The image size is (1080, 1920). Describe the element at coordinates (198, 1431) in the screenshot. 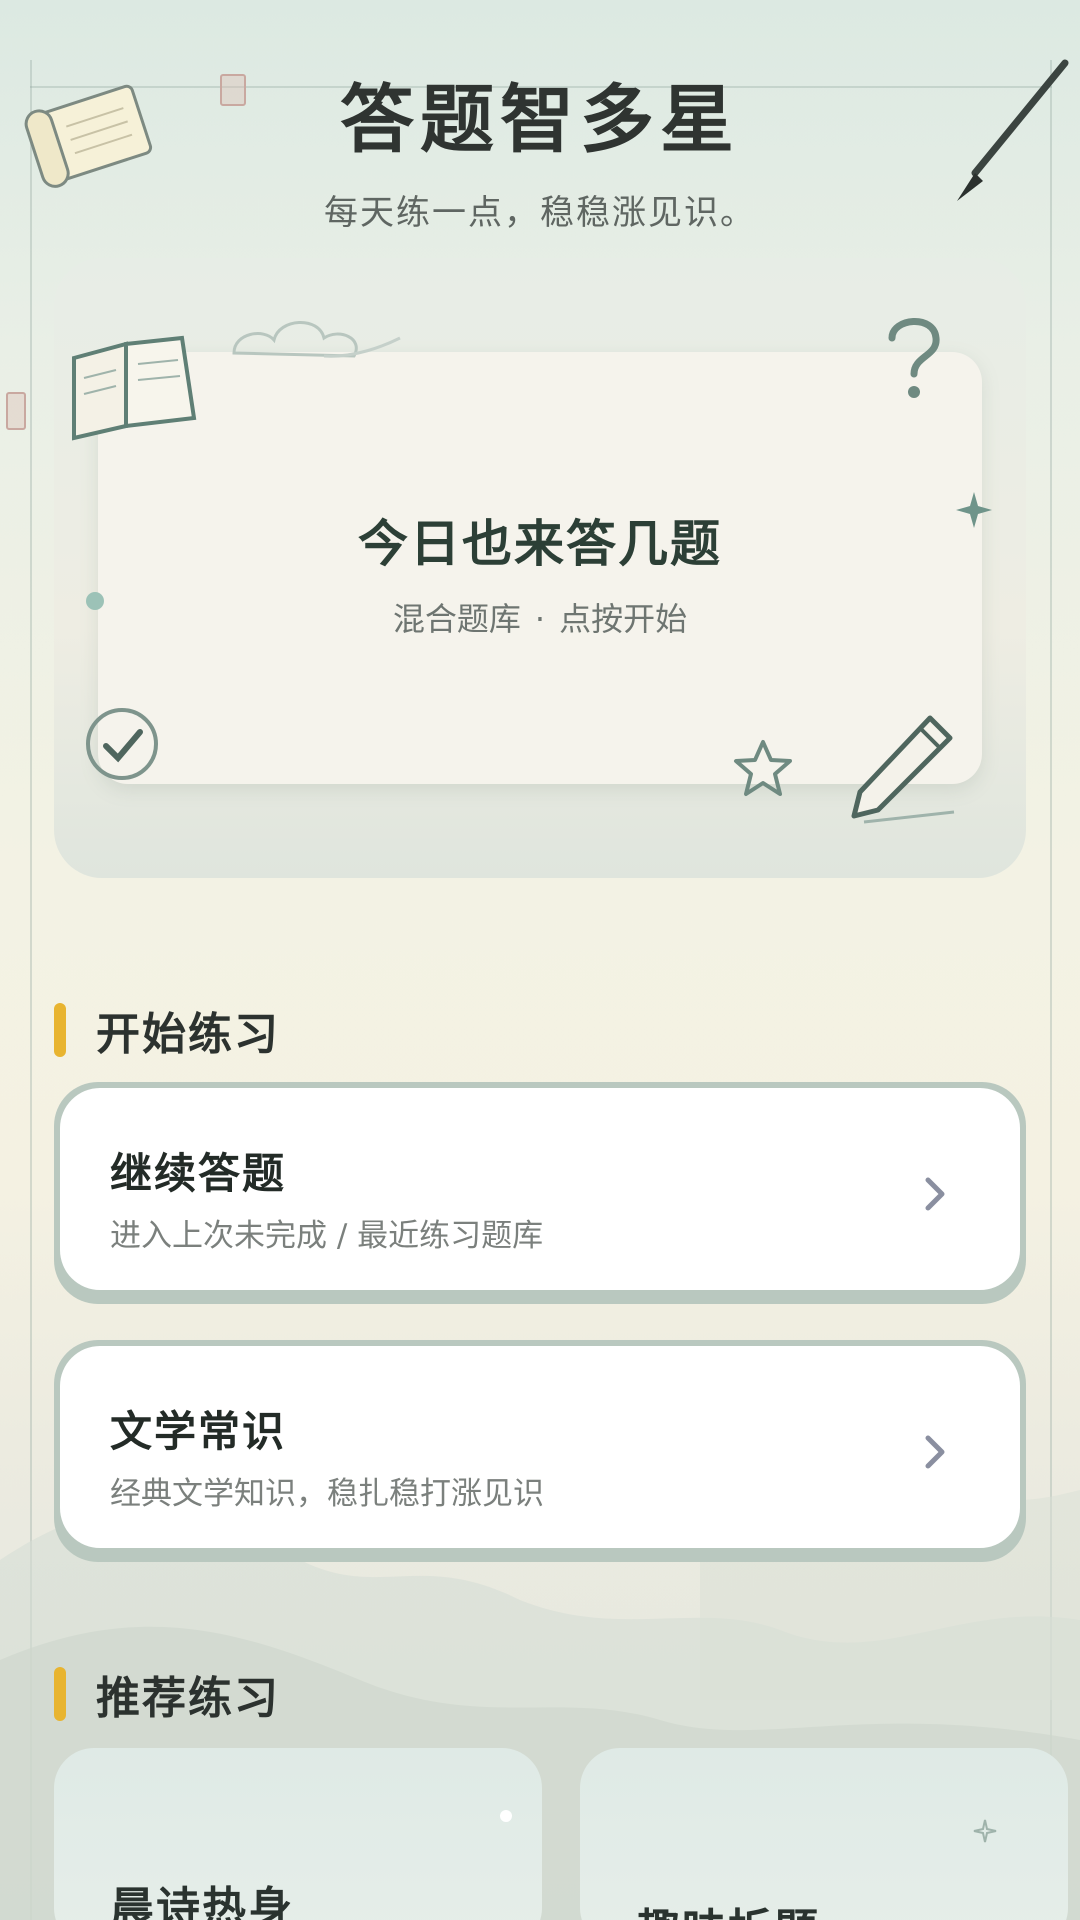

I see `card-title: 文学常识` at that location.